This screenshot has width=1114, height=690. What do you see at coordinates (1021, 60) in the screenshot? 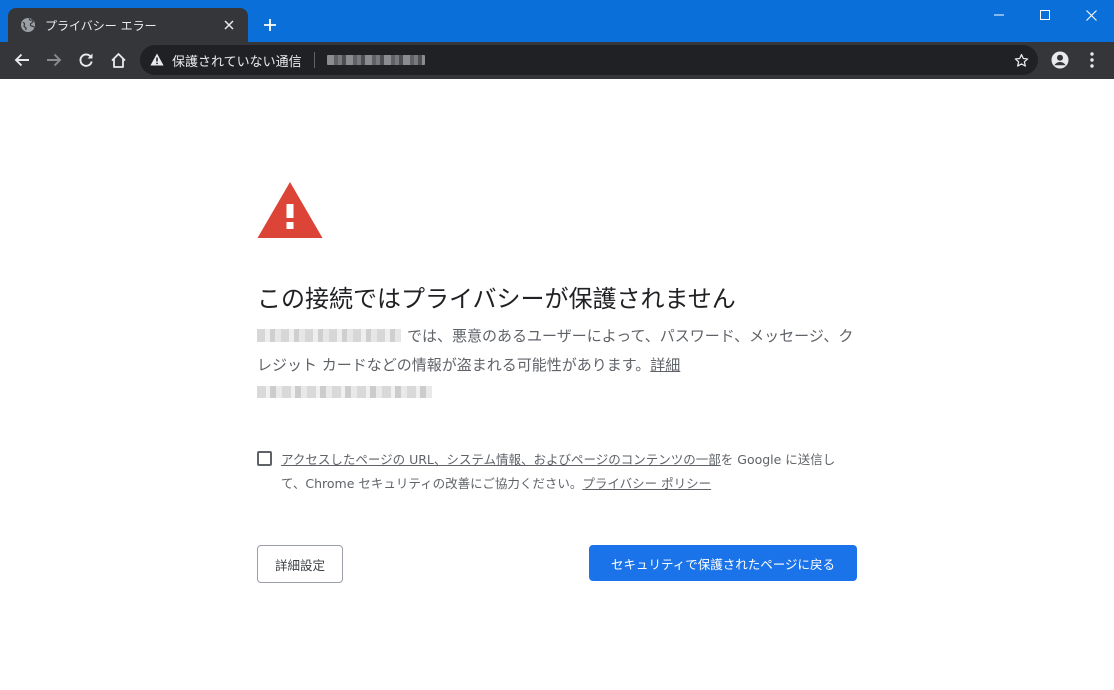
I see `star-icon` at bounding box center [1021, 60].